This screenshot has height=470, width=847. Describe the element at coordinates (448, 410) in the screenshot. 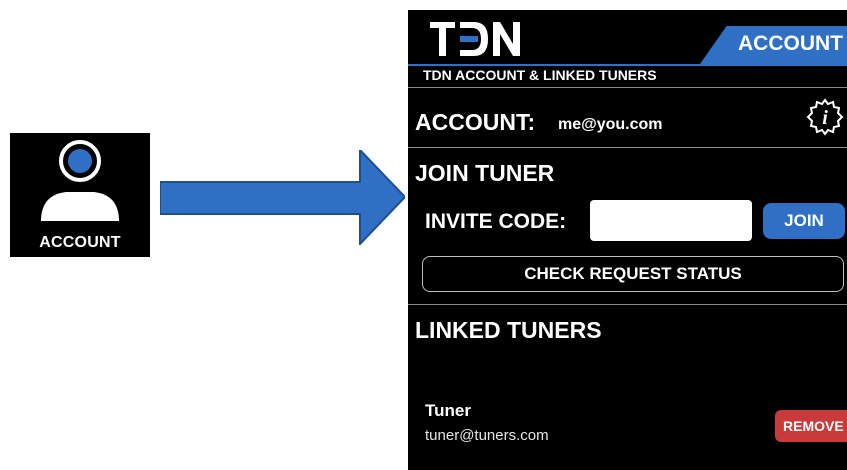

I see `tuner-name: Tuner` at that location.